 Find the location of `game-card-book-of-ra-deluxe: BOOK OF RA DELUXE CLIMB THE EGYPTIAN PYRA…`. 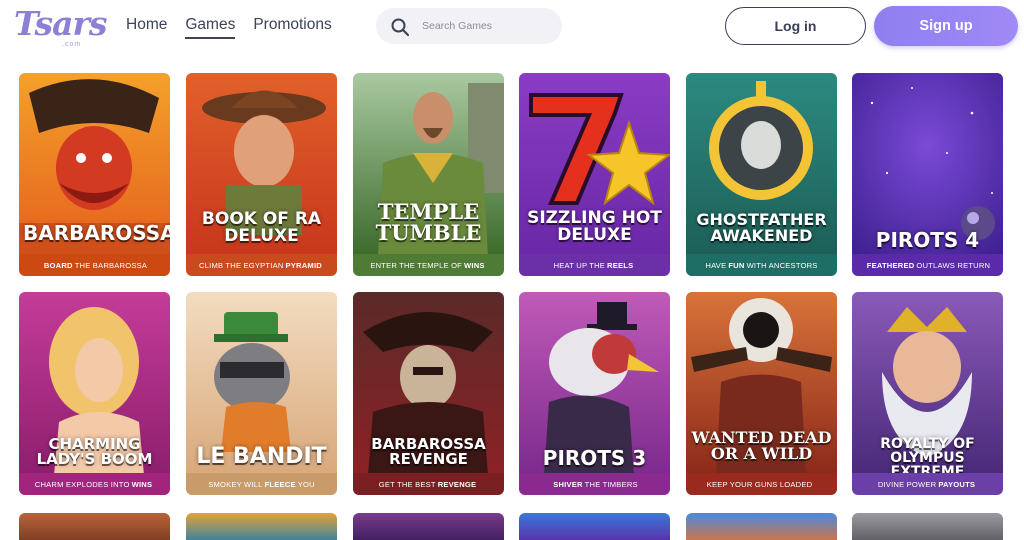

game-card-book-of-ra-deluxe: BOOK OF RA DELUXE CLIMB THE EGYPTIAN PYRA… is located at coordinates (261, 174).